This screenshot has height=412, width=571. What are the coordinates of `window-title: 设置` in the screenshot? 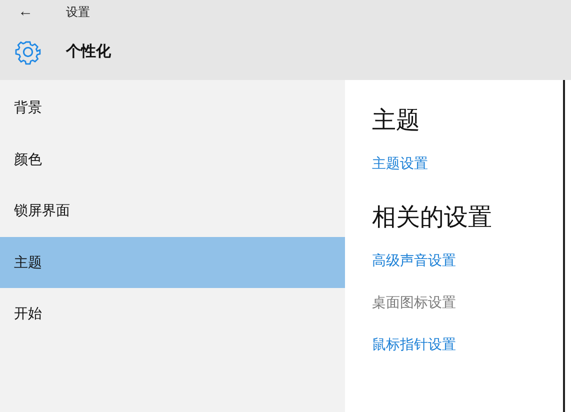 It's located at (78, 12).